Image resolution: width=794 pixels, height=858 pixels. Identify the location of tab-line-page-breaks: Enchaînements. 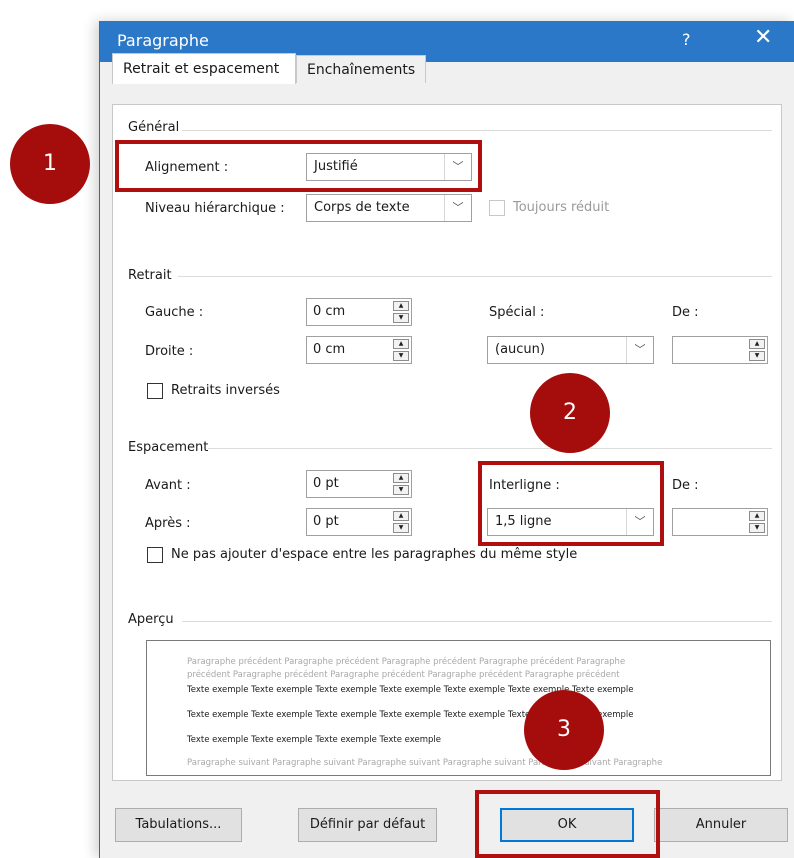
(361, 69).